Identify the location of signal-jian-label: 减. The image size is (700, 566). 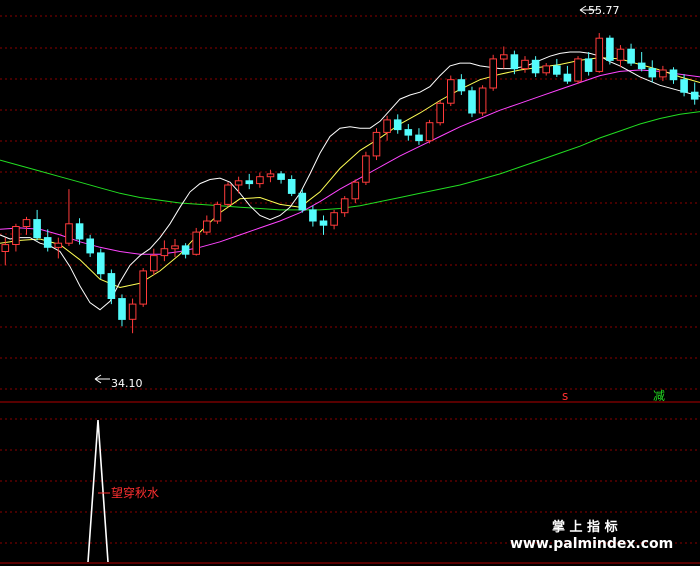
(659, 396).